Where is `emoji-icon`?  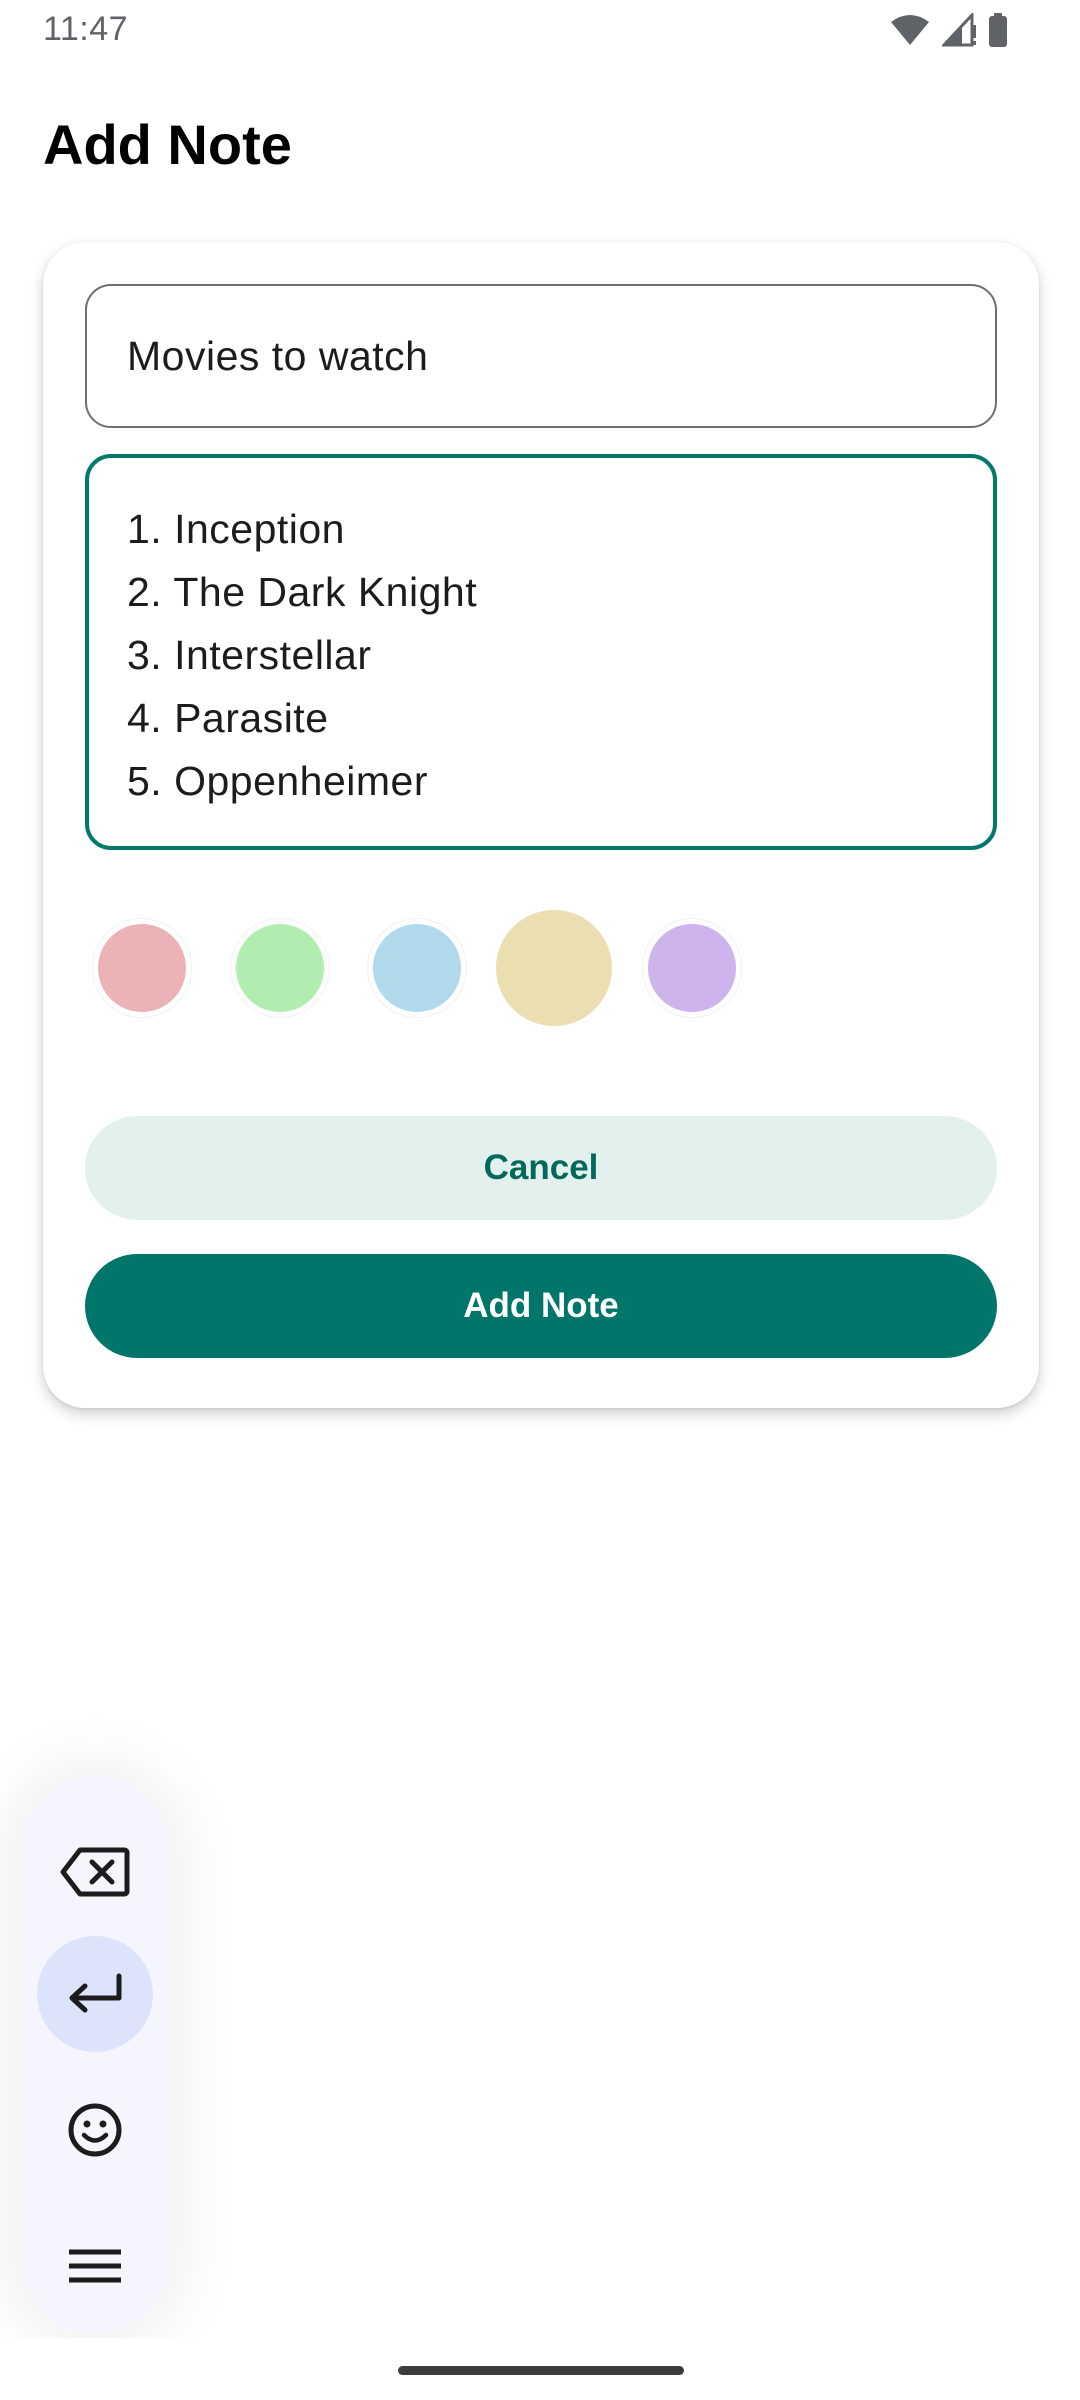 emoji-icon is located at coordinates (95, 2130).